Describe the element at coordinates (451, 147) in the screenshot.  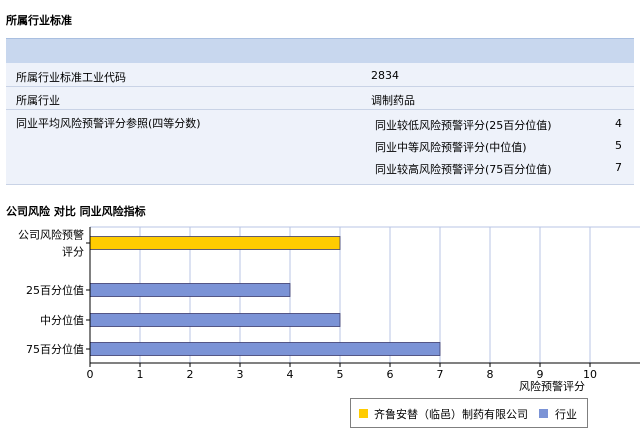
I see `peer-mid-risk-label: 同业中等风险预警评分(中位值)` at that location.